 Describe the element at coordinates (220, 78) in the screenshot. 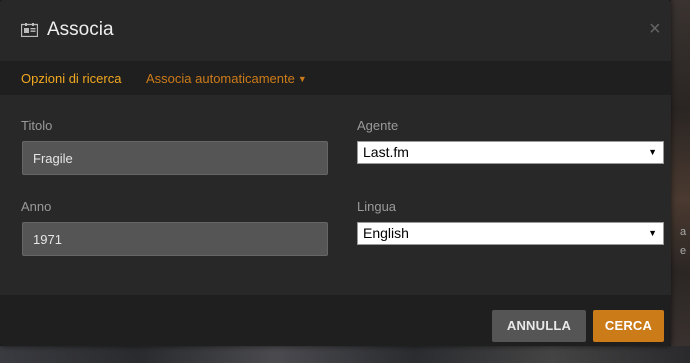

I see `tab-auto-match-label: Associa automaticamente` at that location.